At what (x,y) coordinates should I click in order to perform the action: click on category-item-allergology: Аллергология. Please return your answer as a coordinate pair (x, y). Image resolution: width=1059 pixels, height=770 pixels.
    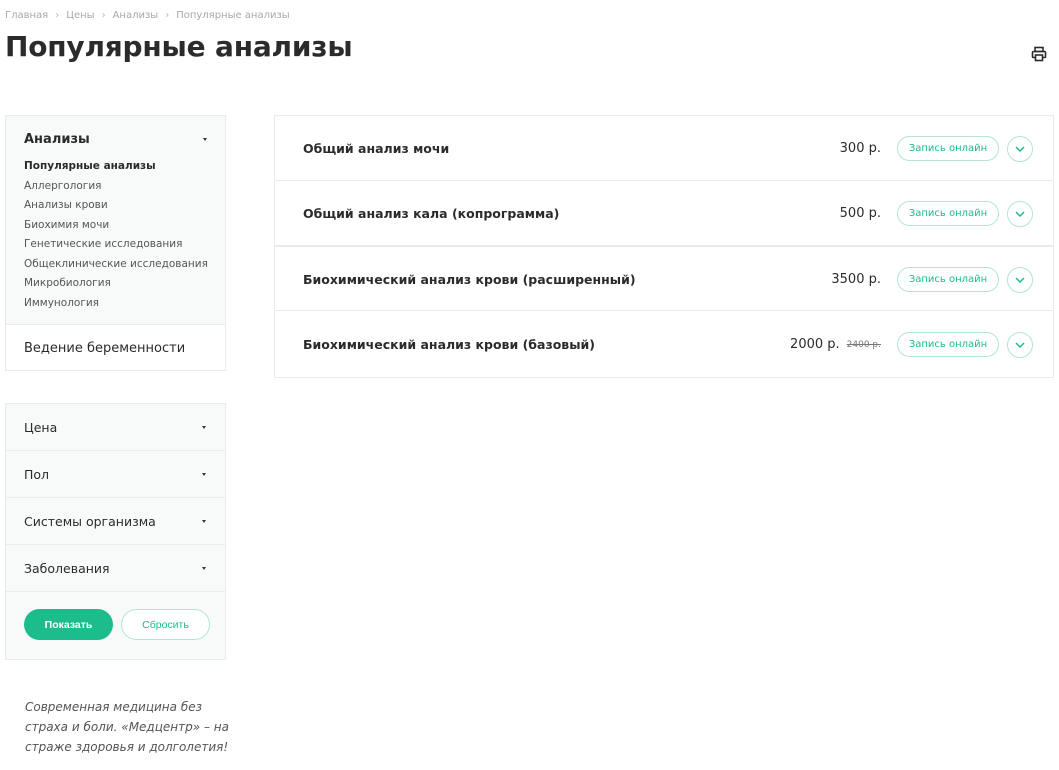
    Looking at the image, I should click on (116, 189).